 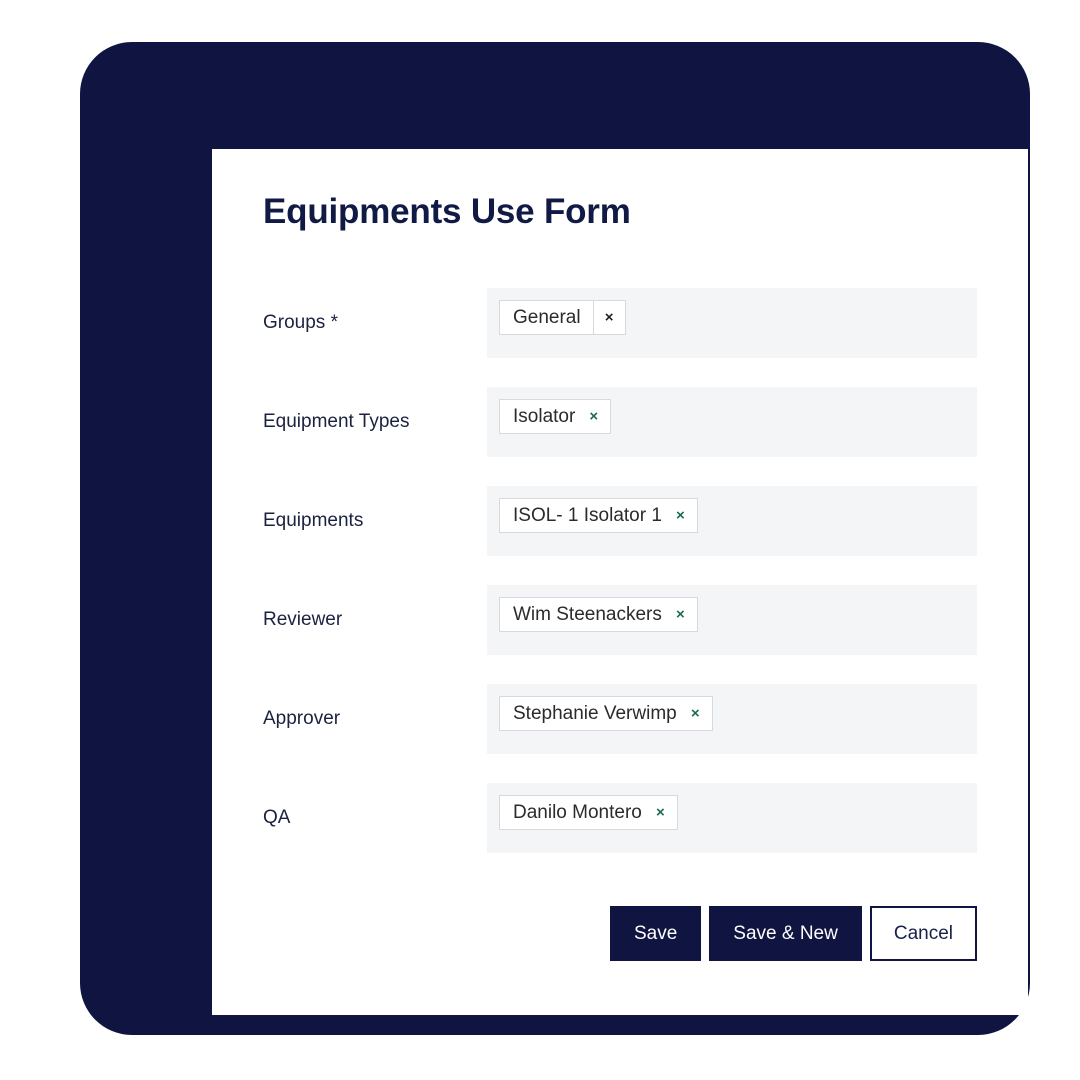 What do you see at coordinates (447, 211) in the screenshot?
I see `page-title: Equipments Use Form` at bounding box center [447, 211].